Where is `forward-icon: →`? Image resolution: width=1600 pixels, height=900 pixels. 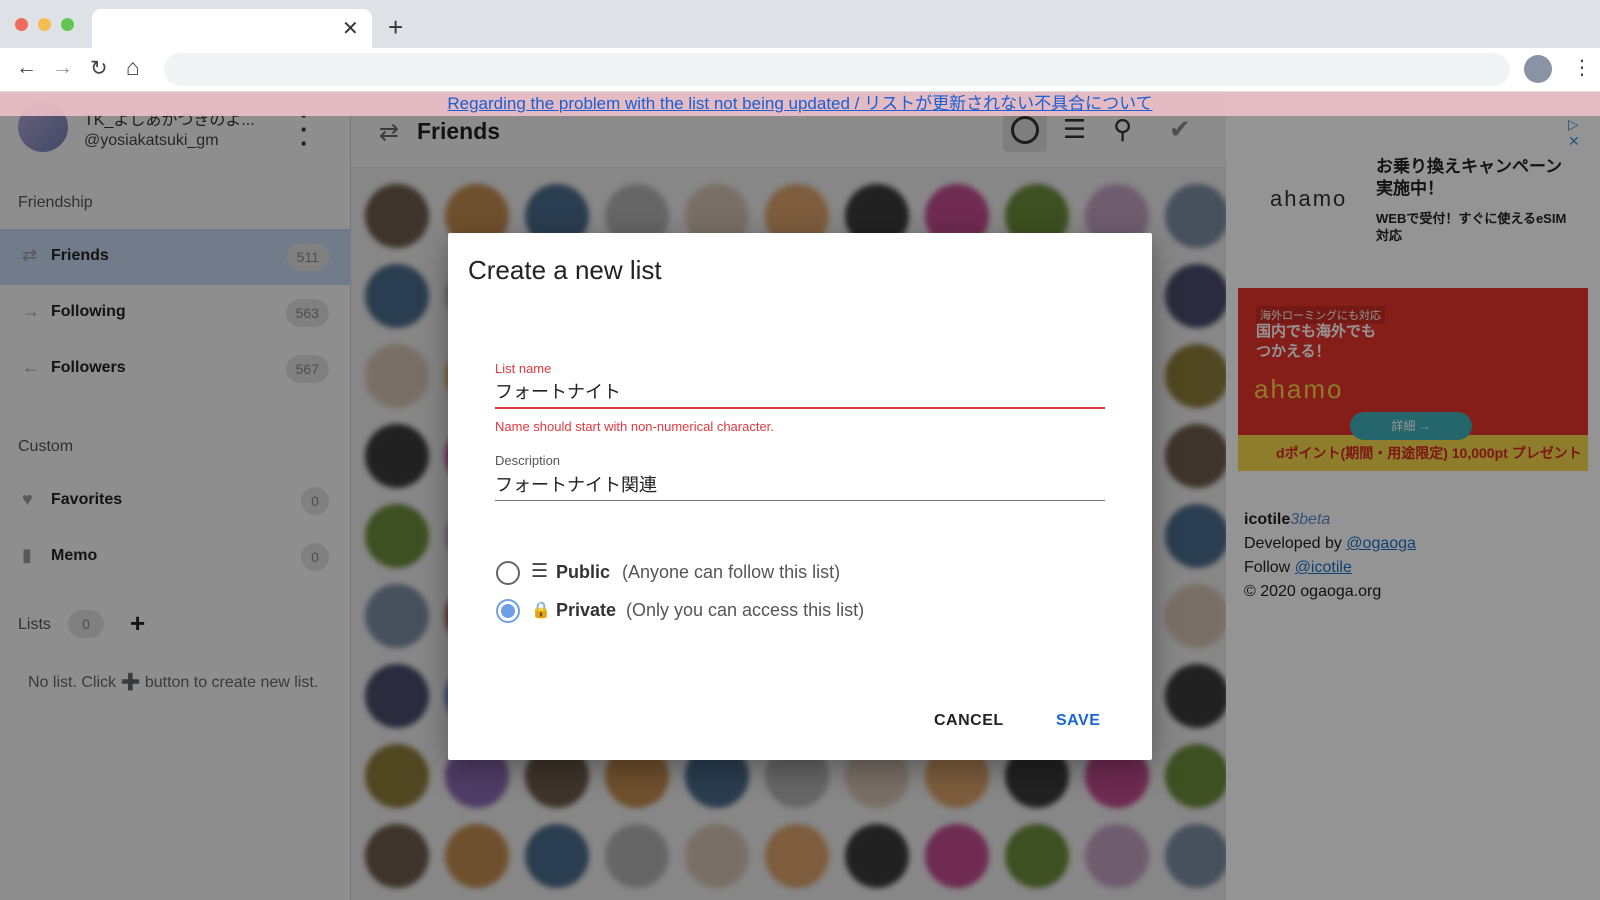 forward-icon: → is located at coordinates (62, 68).